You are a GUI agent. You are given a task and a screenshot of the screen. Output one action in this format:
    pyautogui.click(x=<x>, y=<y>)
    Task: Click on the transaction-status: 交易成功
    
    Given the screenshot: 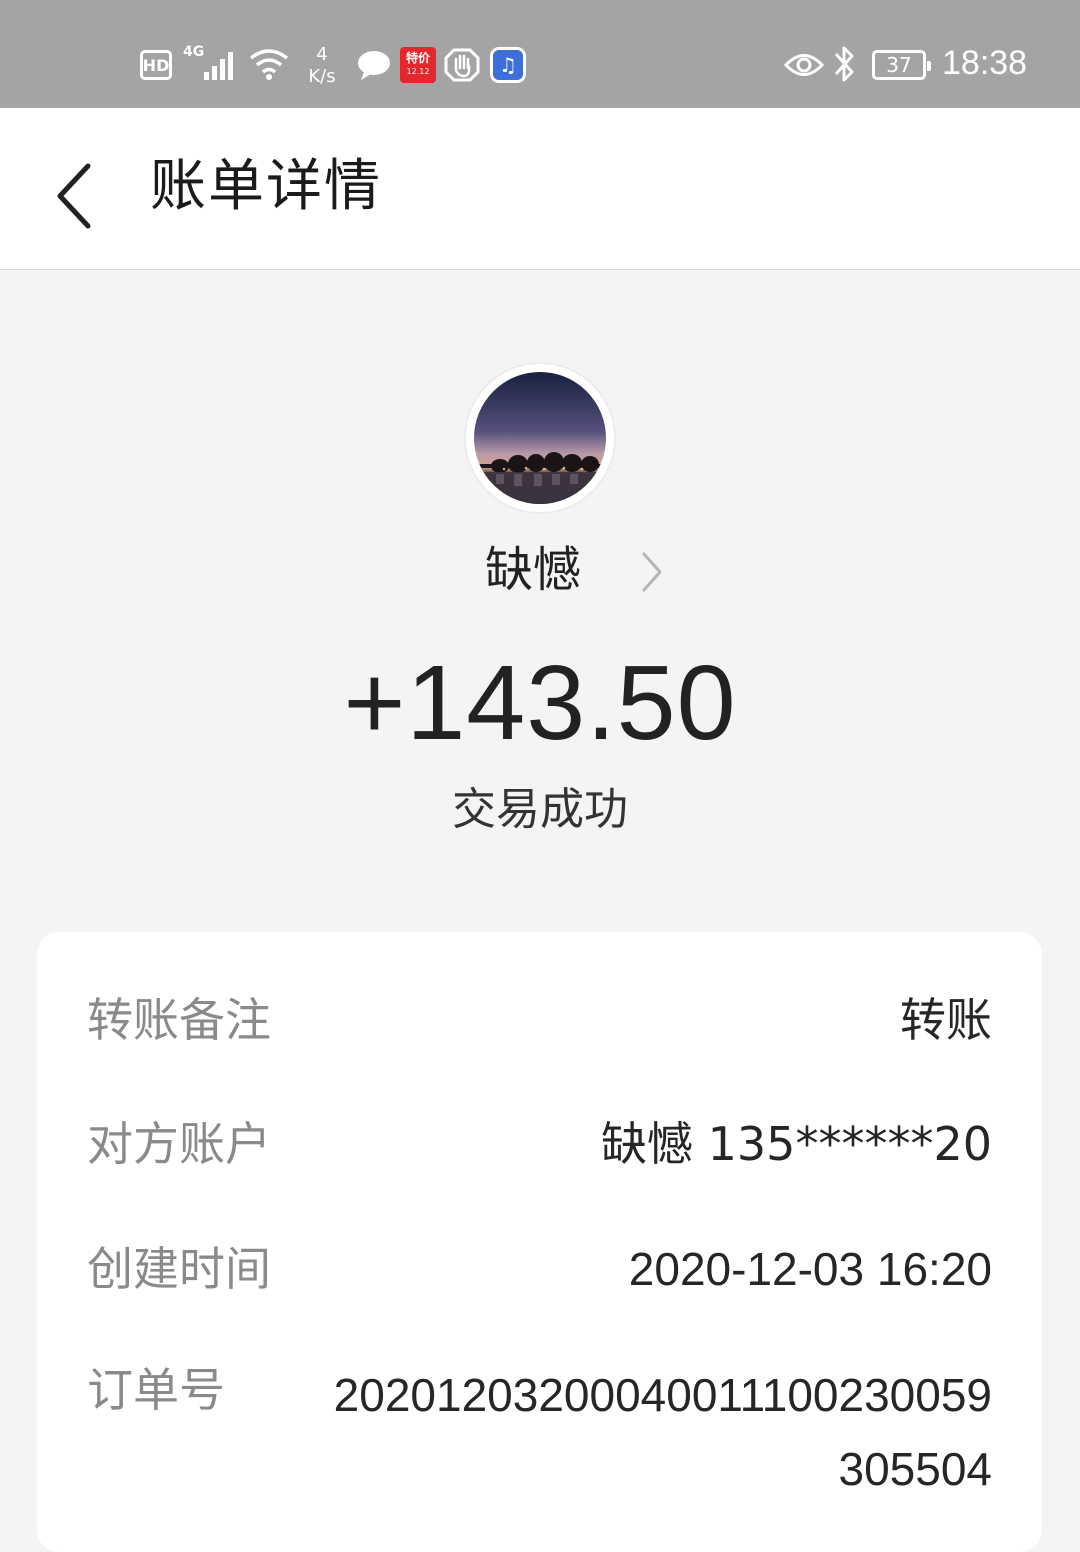 What is the action you would take?
    pyautogui.click(x=540, y=809)
    